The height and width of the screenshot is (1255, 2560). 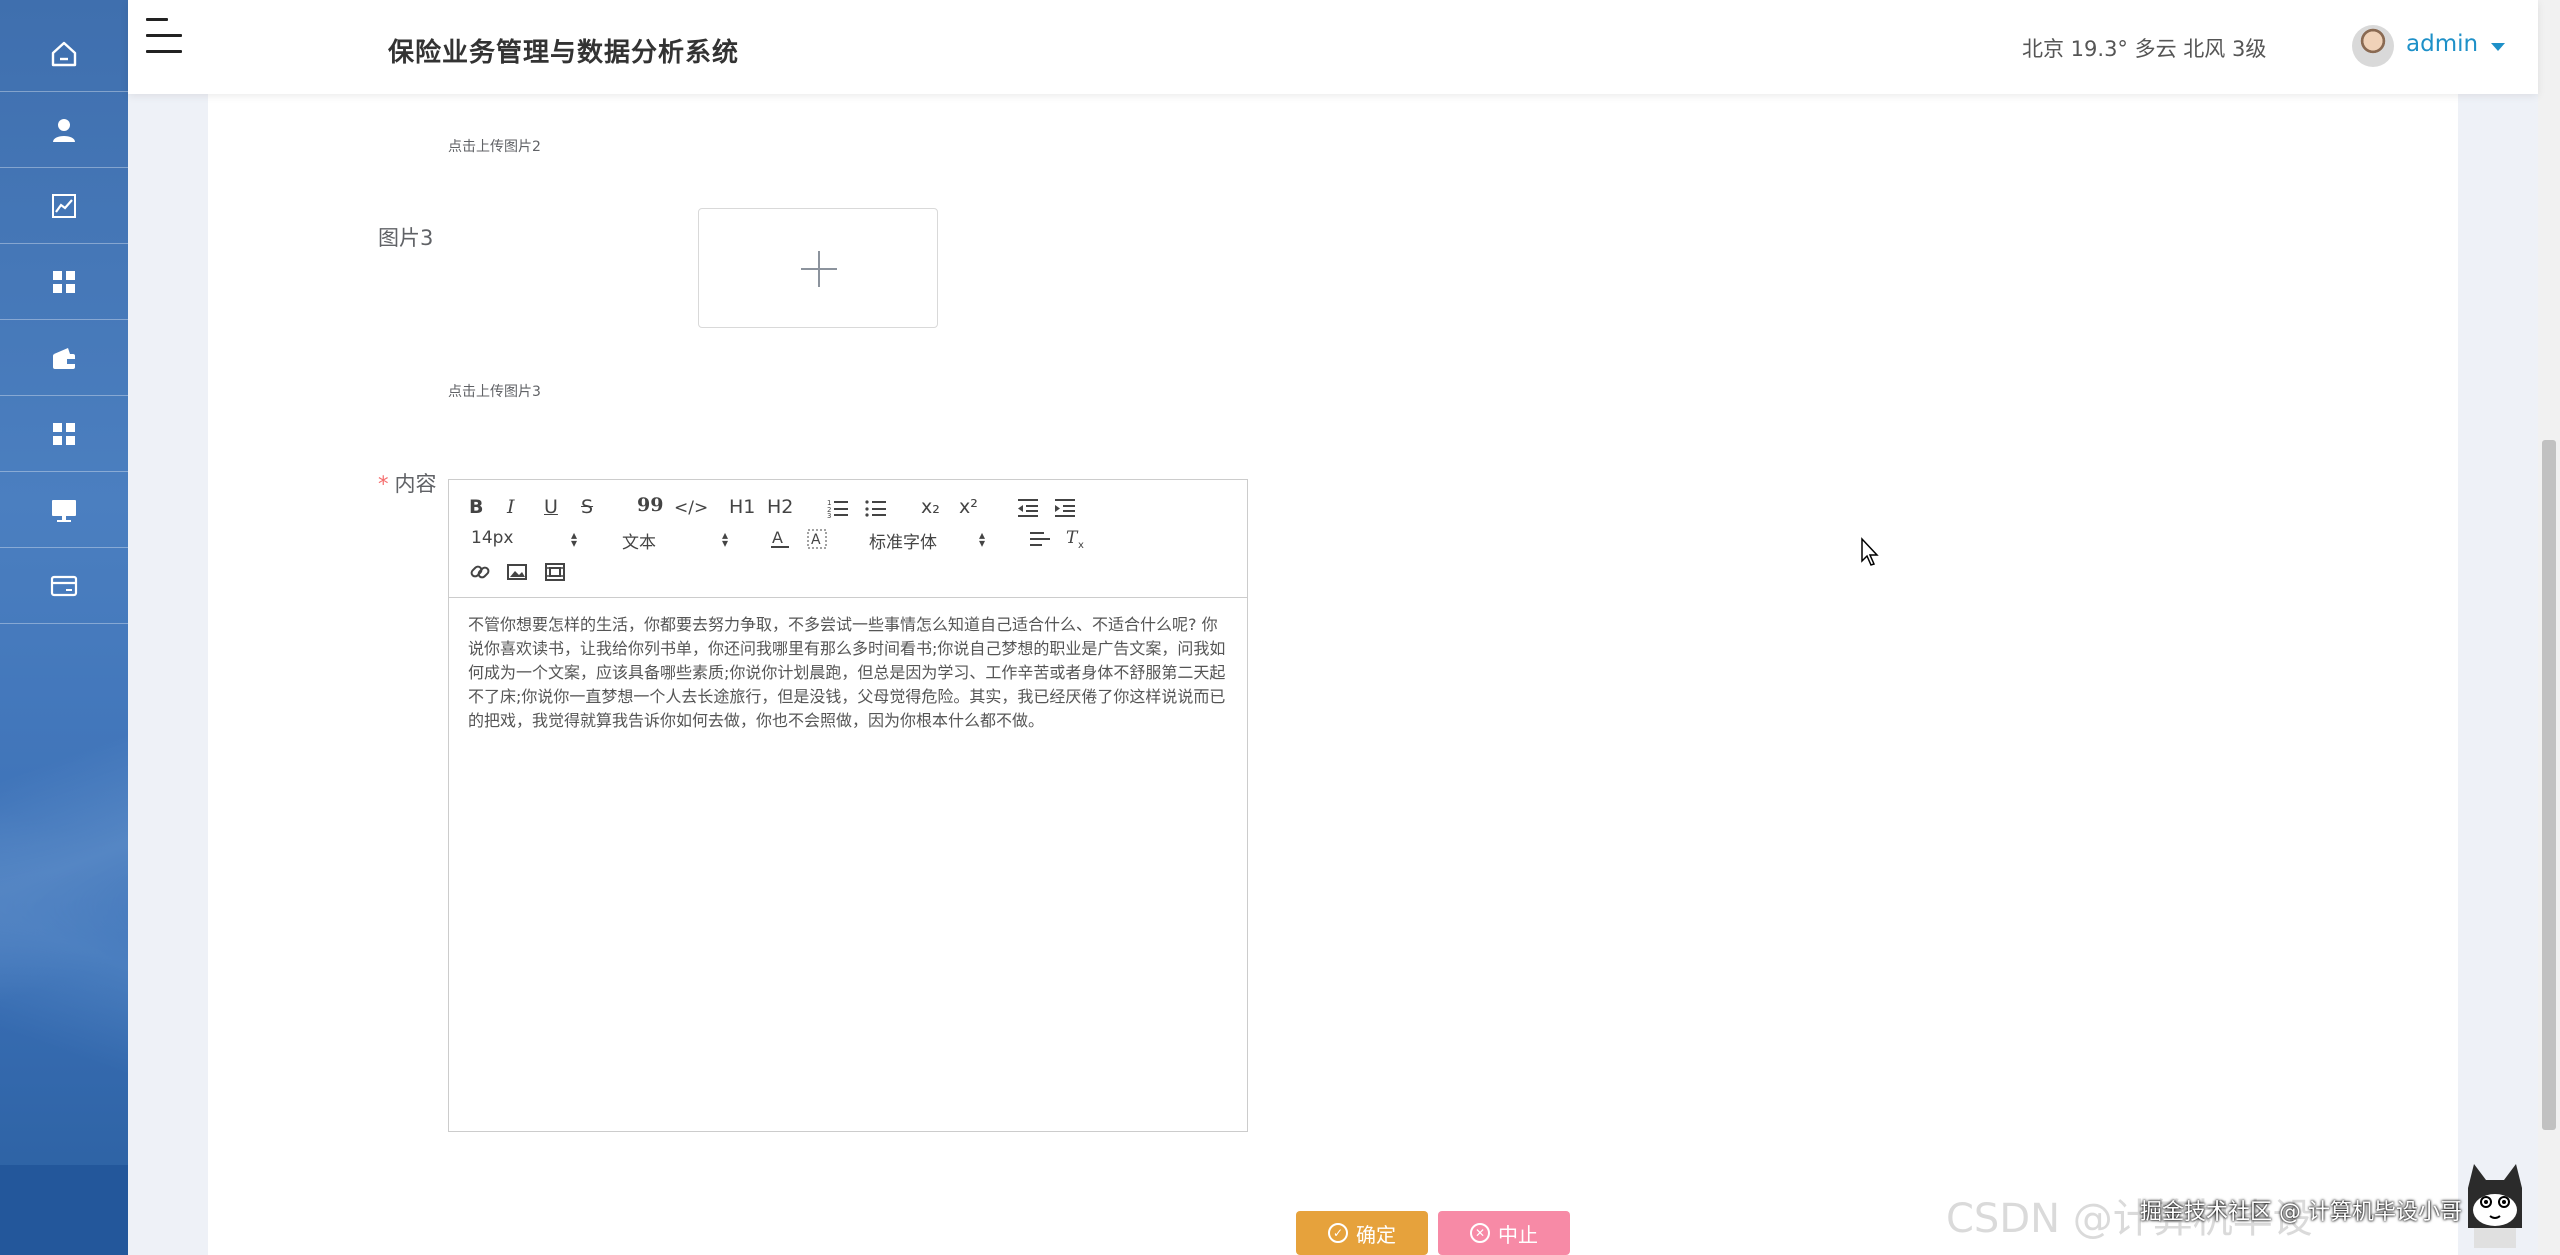 What do you see at coordinates (838, 508) in the screenshot?
I see `ordered-list-icon: 123` at bounding box center [838, 508].